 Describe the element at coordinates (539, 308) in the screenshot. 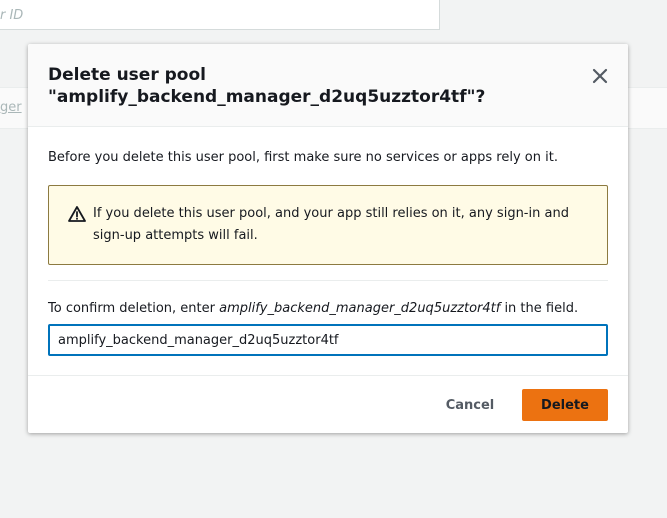

I see `confirm-label-suffix: in the field.` at that location.